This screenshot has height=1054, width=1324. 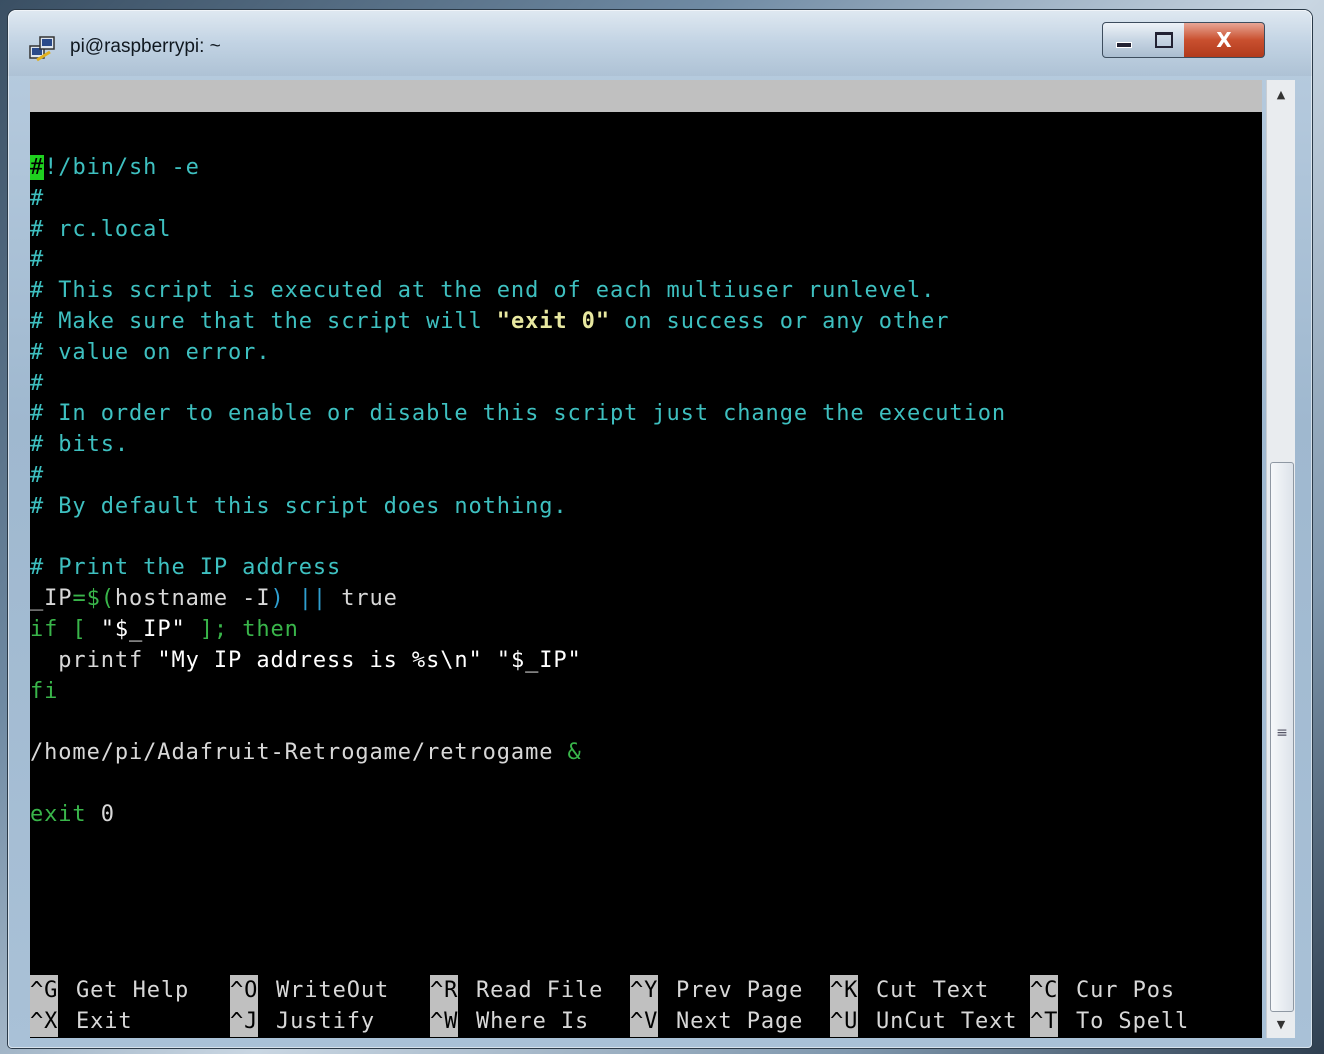 I want to click on maximize-icon, so click(x=1164, y=40).